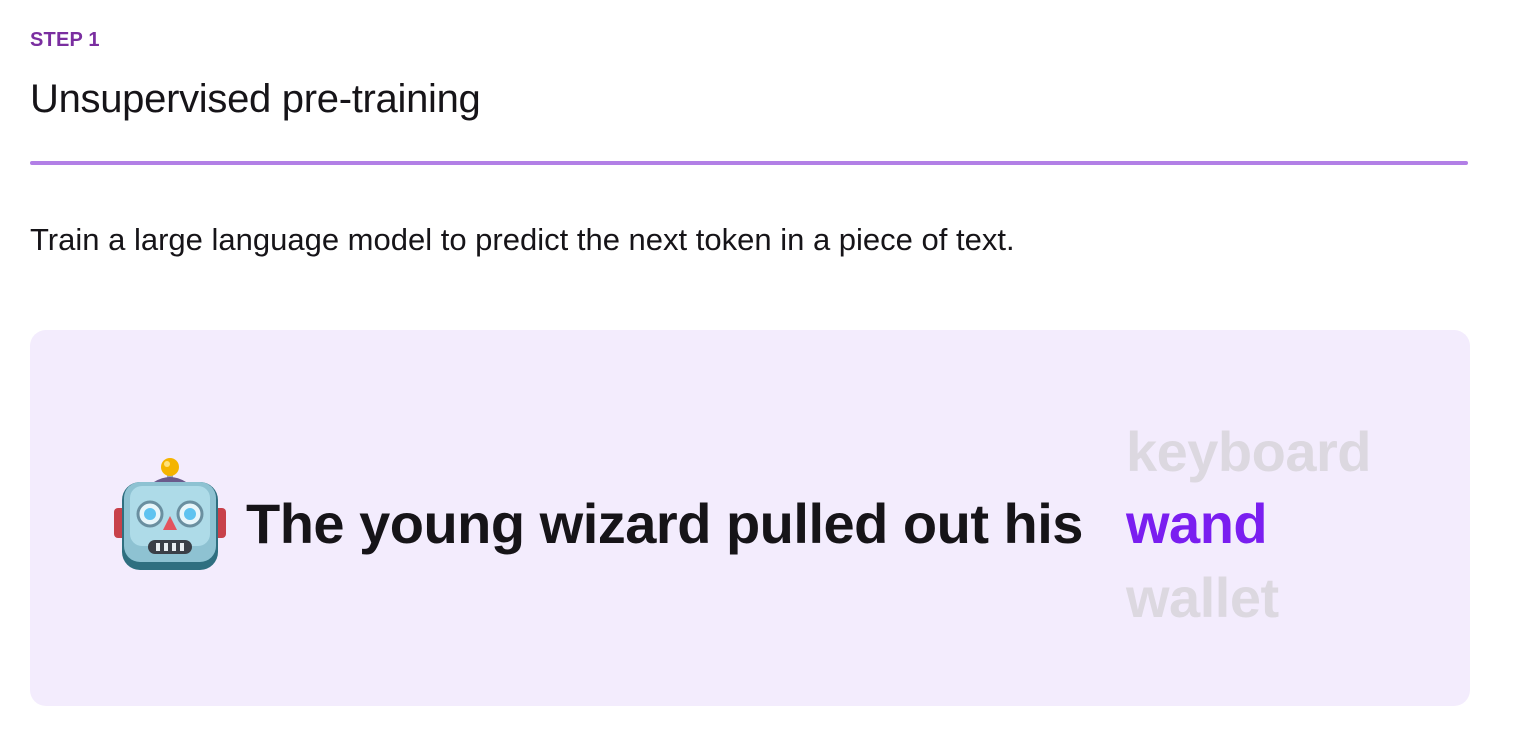 Image resolution: width=1514 pixels, height=746 pixels. Describe the element at coordinates (65, 40) in the screenshot. I see `step-label: STEP 1` at that location.